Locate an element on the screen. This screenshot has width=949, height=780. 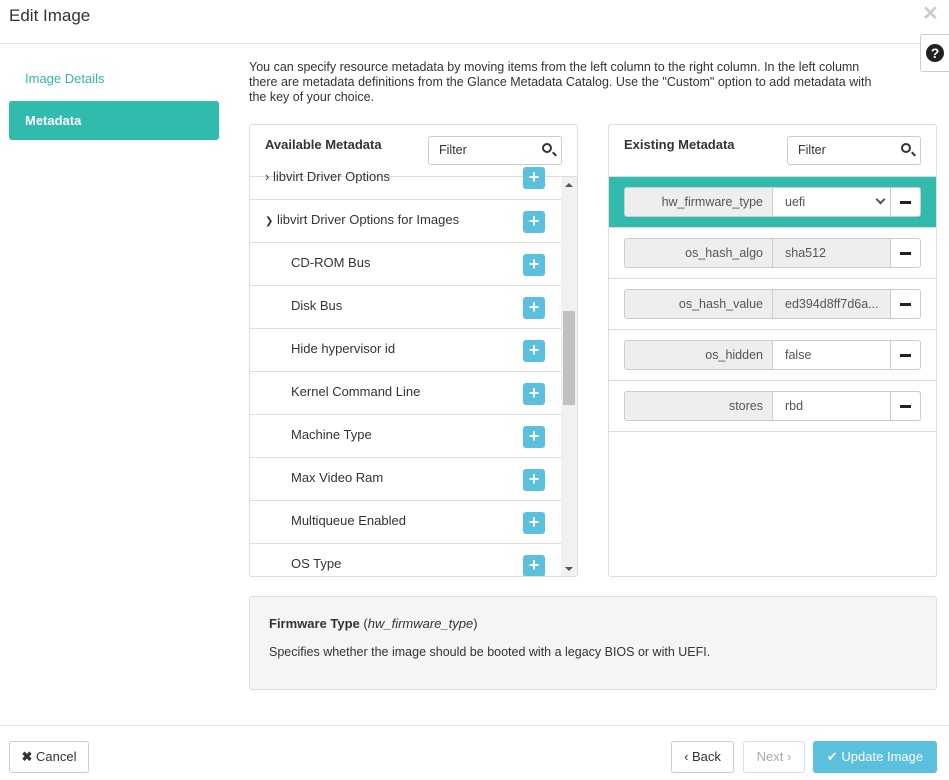
sidebar-item-image-details: Image Details is located at coordinates (114, 78).